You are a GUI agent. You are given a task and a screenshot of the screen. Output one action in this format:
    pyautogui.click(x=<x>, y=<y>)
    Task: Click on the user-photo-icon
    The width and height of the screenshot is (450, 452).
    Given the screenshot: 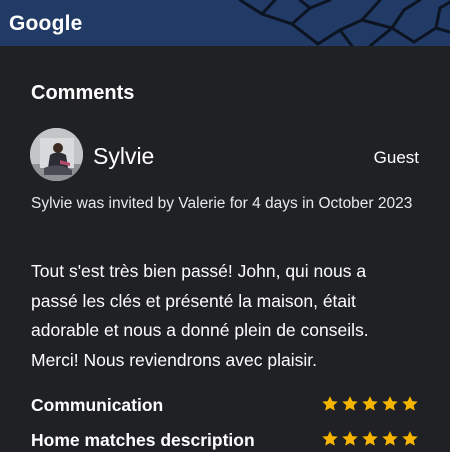 What is the action you would take?
    pyautogui.click(x=56, y=154)
    